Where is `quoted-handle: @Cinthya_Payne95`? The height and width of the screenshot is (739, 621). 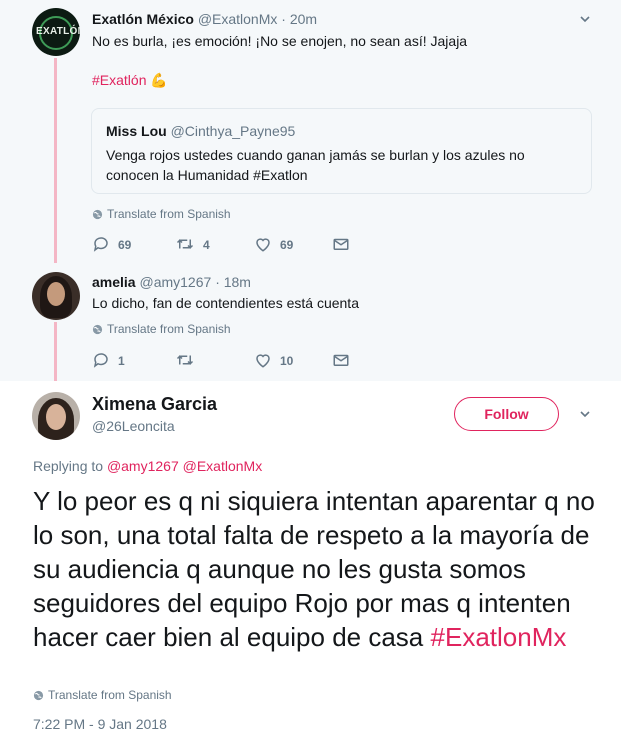
quoted-handle: @Cinthya_Payne95 is located at coordinates (233, 131).